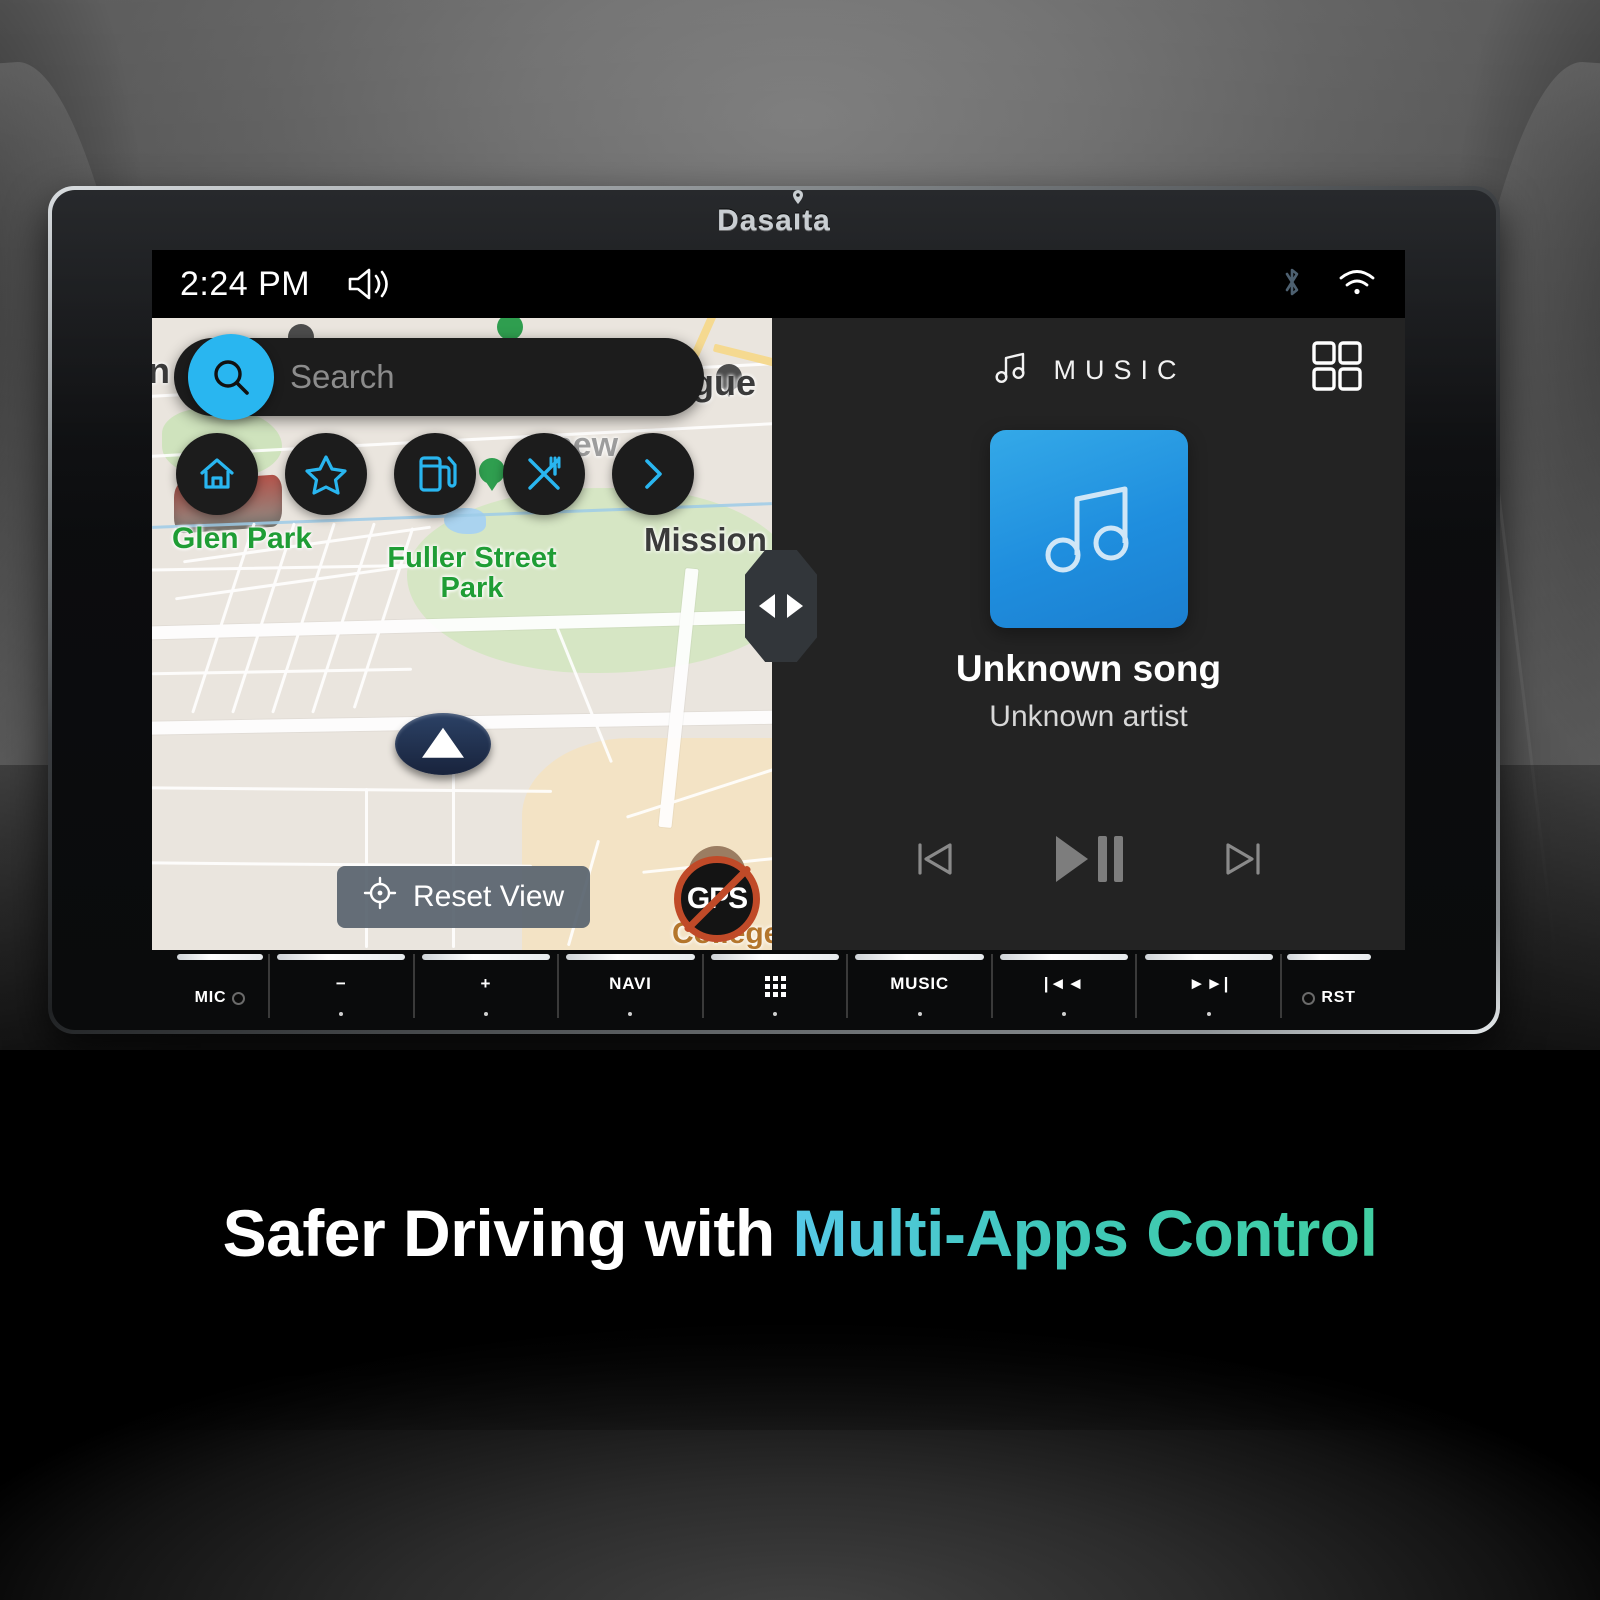 The width and height of the screenshot is (1600, 1600). Describe the element at coordinates (1292, 284) in the screenshot. I see `bluetooth-icon` at that location.